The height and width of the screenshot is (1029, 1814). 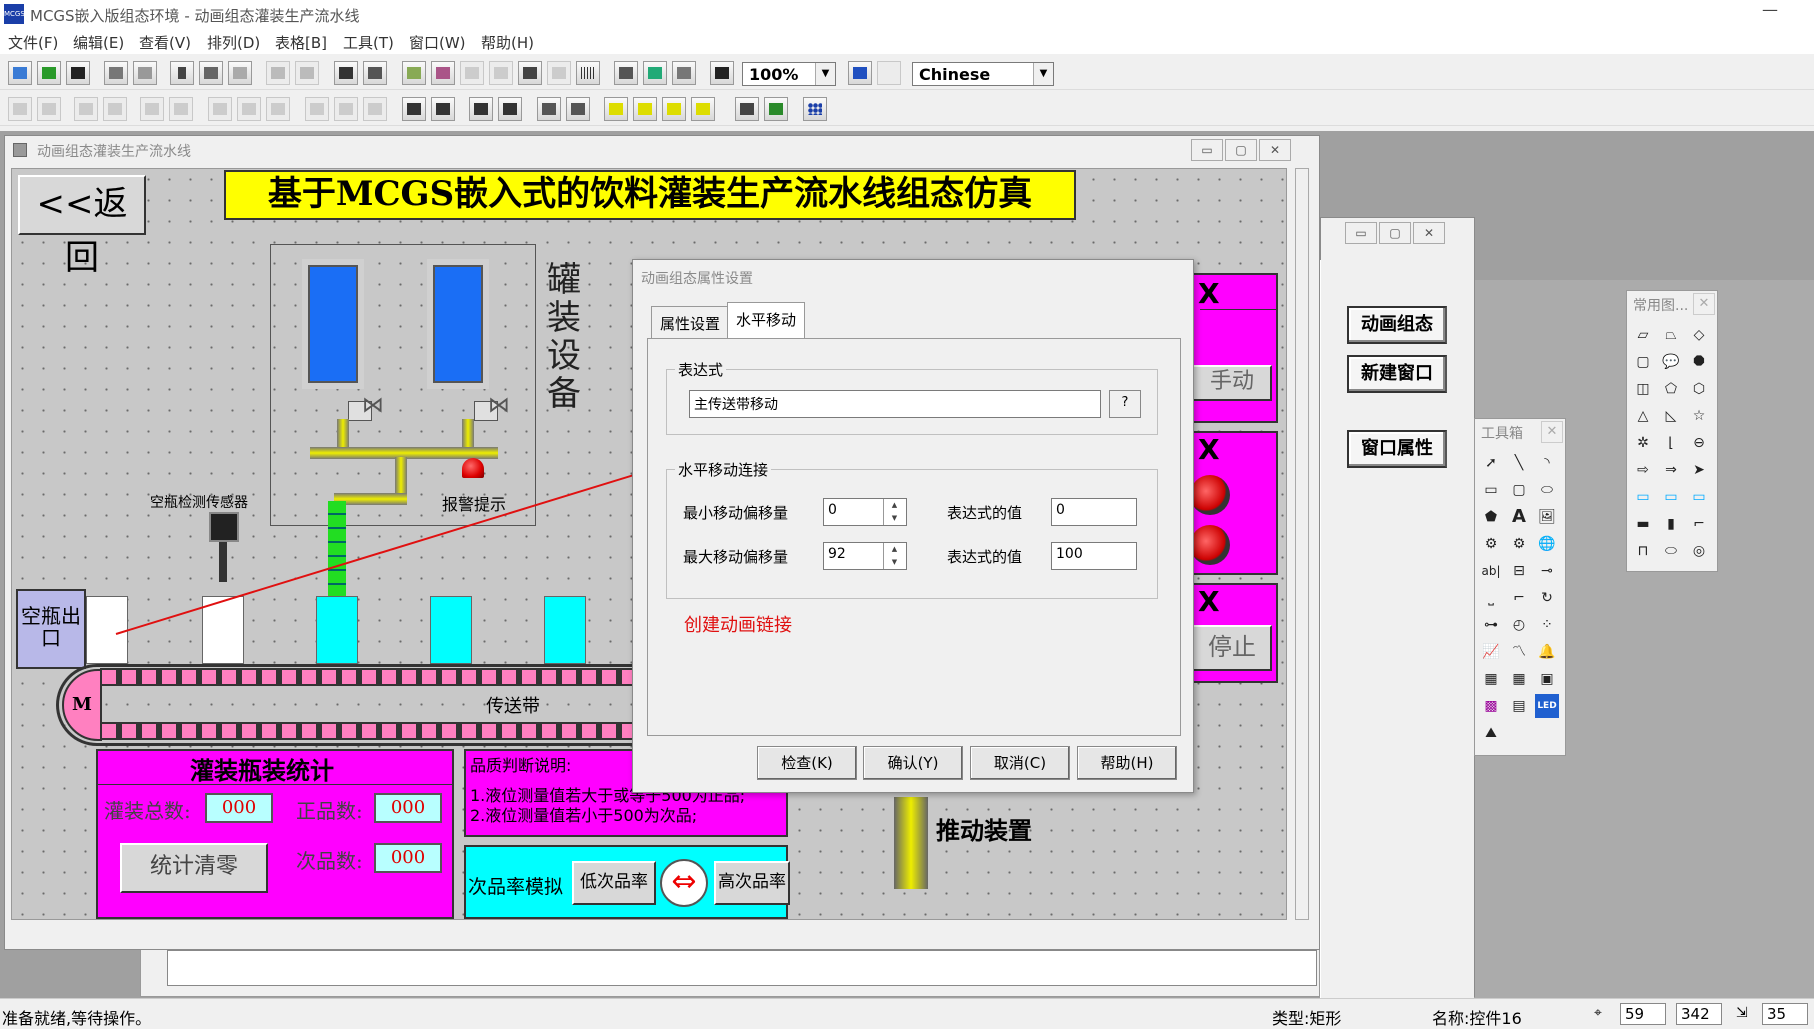 What do you see at coordinates (1671, 470) in the screenshot?
I see `block-arrow-icon: ⇒` at bounding box center [1671, 470].